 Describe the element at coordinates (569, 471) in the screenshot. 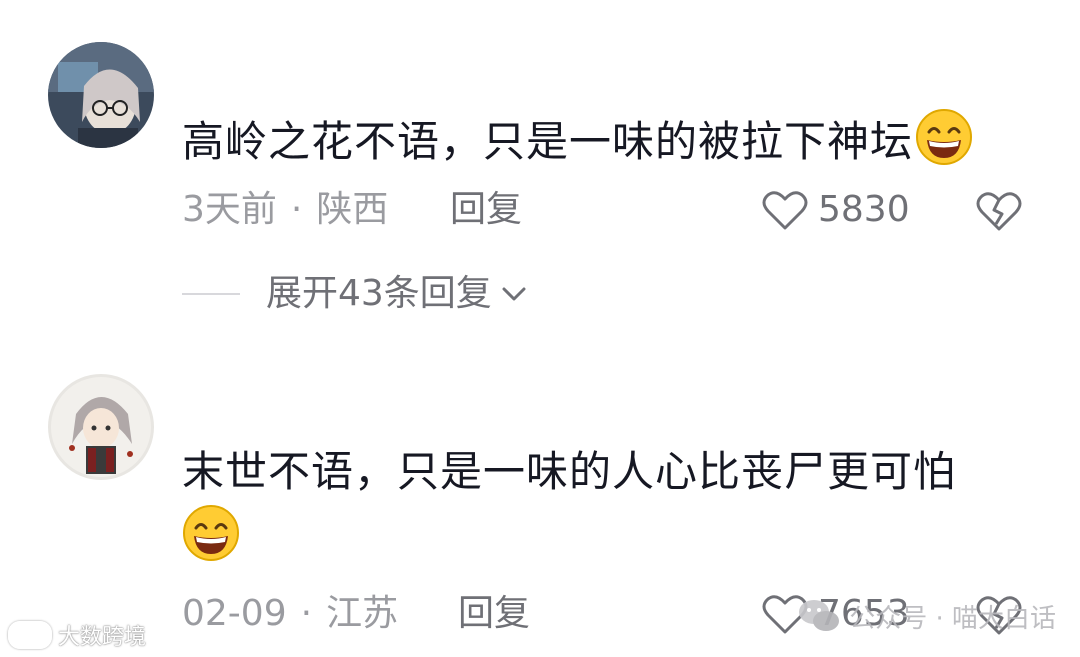

I see `comment-body: 末世不语，只是一味的人心比丧尸更可怕` at that location.